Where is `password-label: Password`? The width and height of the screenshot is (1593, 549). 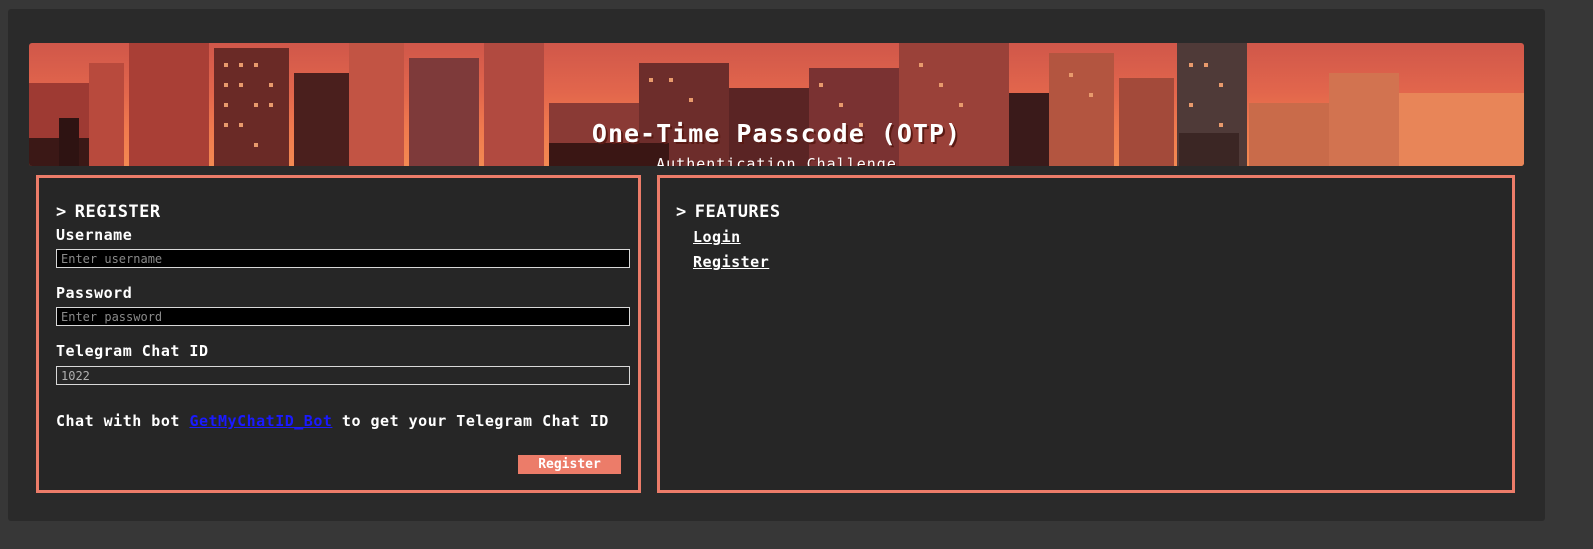 password-label: Password is located at coordinates (94, 293).